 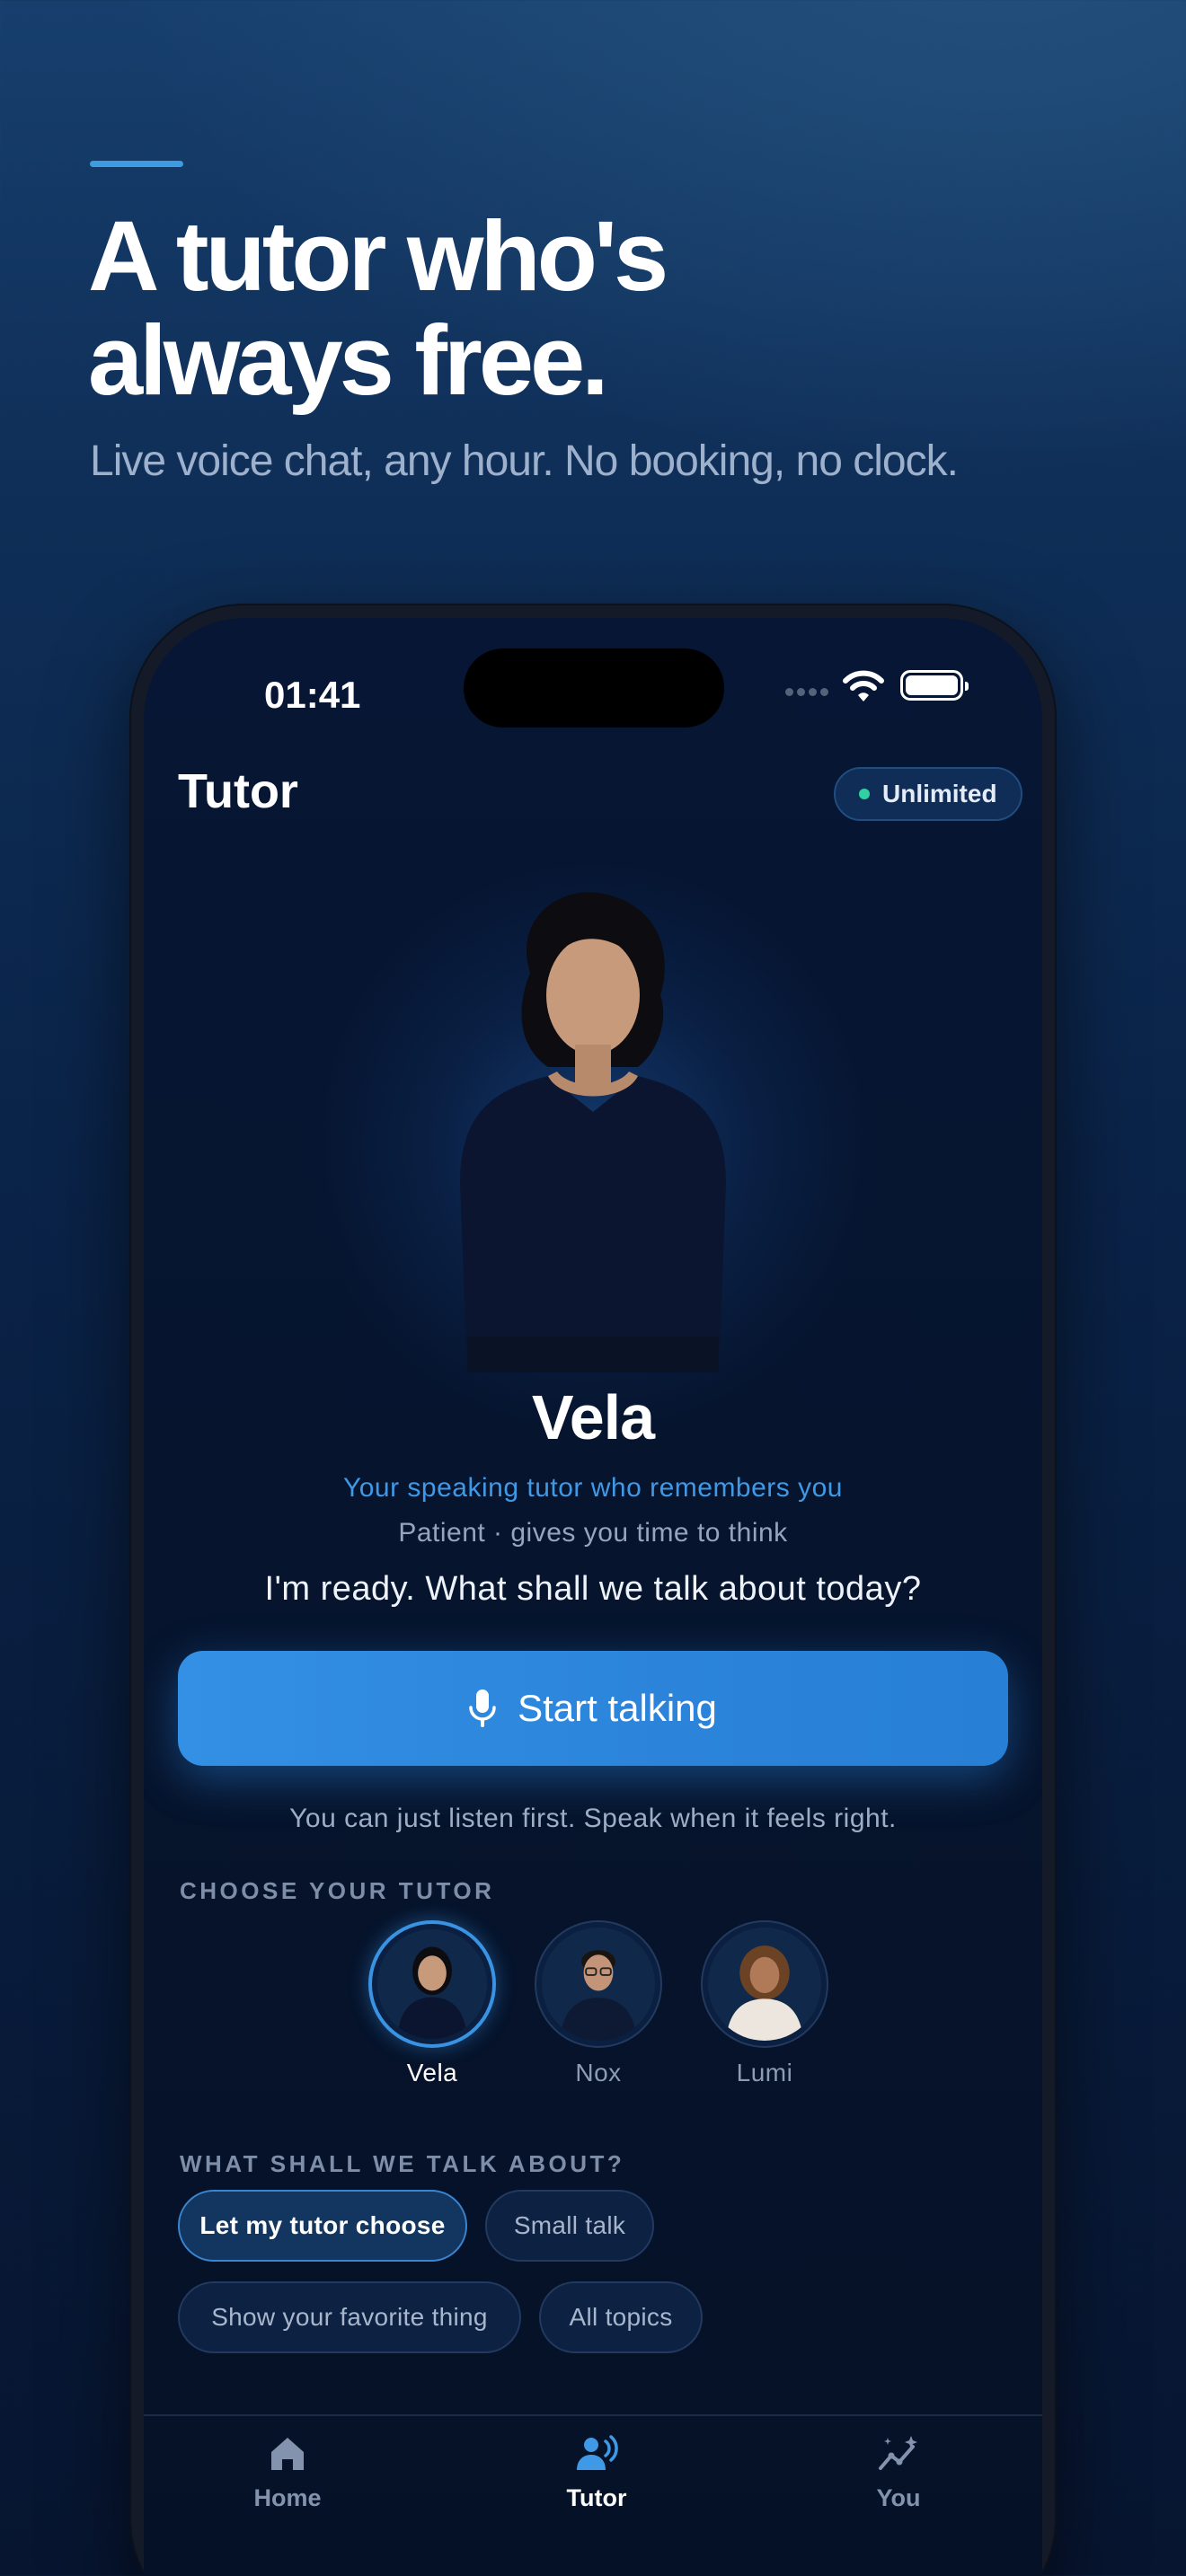 What do you see at coordinates (287, 2454) in the screenshot?
I see `home-icon` at bounding box center [287, 2454].